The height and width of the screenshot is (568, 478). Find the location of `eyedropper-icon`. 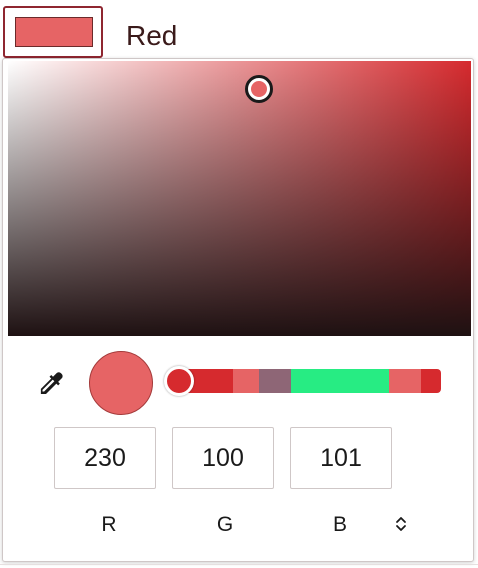

eyedropper-icon is located at coordinates (50, 384).